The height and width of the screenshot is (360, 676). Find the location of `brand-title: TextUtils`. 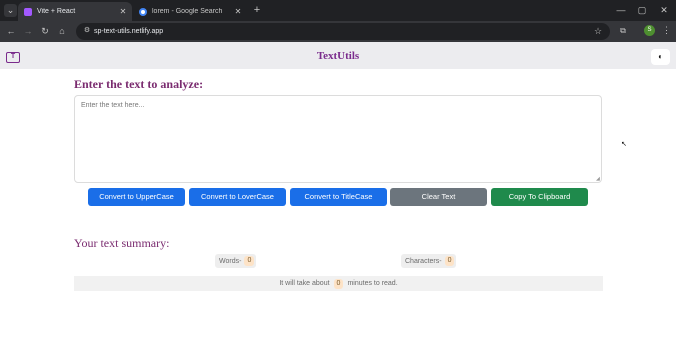

brand-title: TextUtils is located at coordinates (338, 56).